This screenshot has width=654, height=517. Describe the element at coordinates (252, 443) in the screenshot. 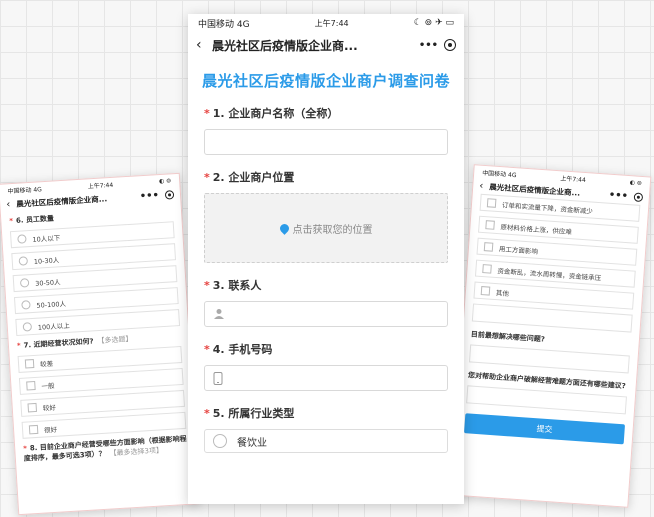

I see `option-label: 餐饮业` at that location.